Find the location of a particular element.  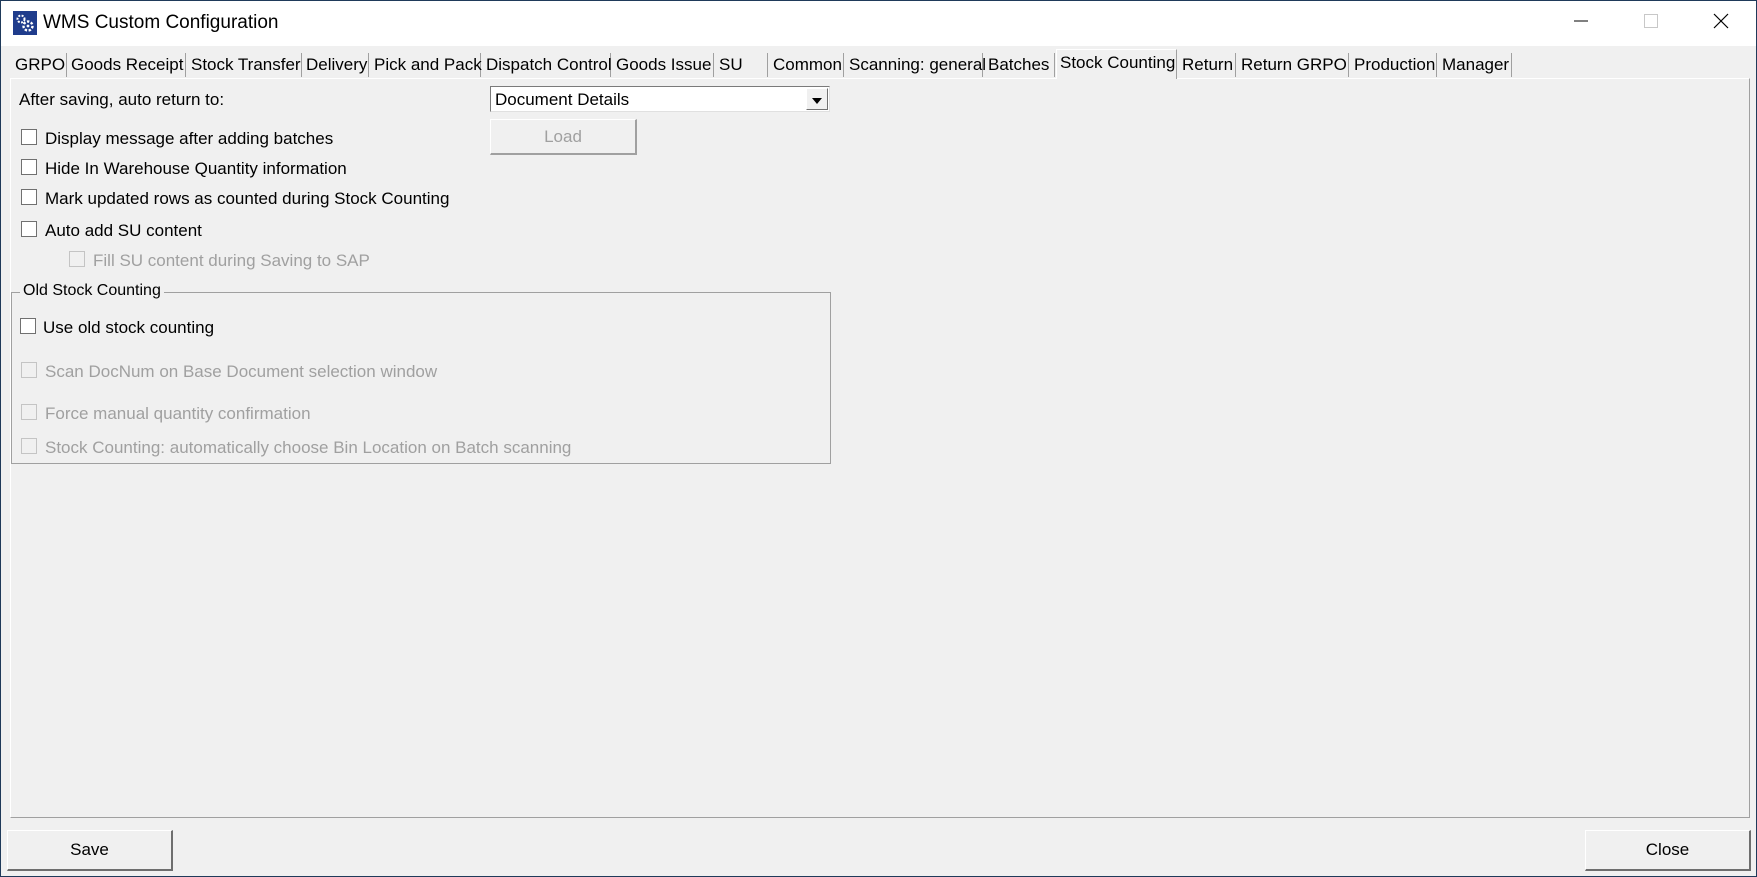

fill-su-content-label: Fill SU content during Saving to SAP is located at coordinates (231, 260).